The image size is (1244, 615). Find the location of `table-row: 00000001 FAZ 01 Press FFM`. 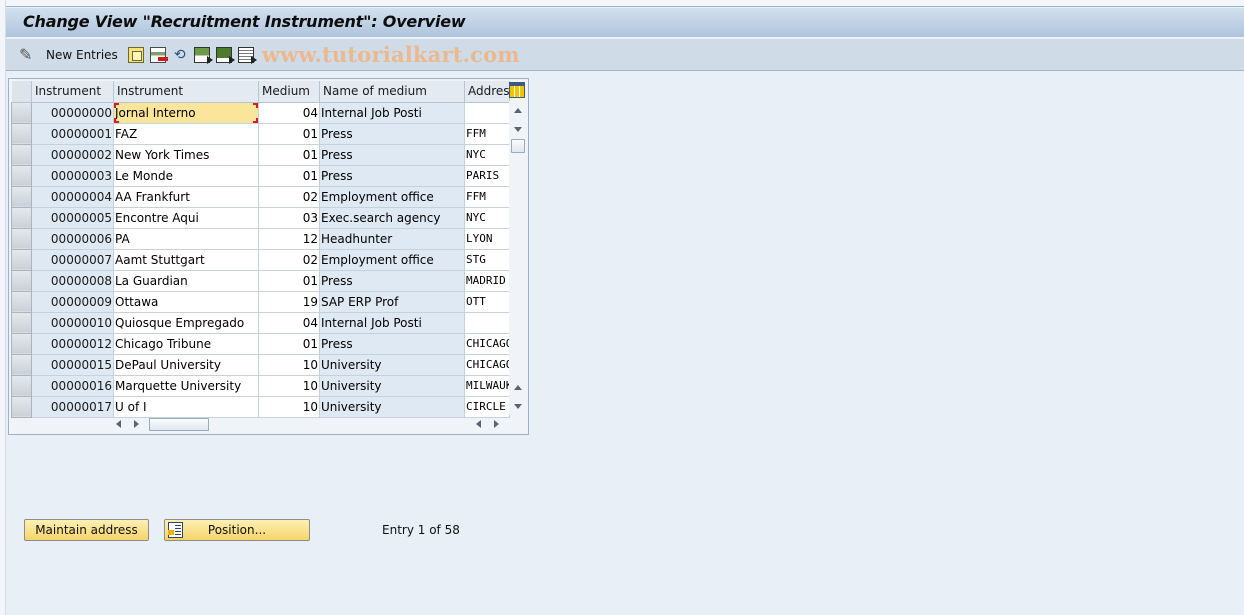

table-row: 00000001 FAZ 01 Press FFM is located at coordinates (260, 133).